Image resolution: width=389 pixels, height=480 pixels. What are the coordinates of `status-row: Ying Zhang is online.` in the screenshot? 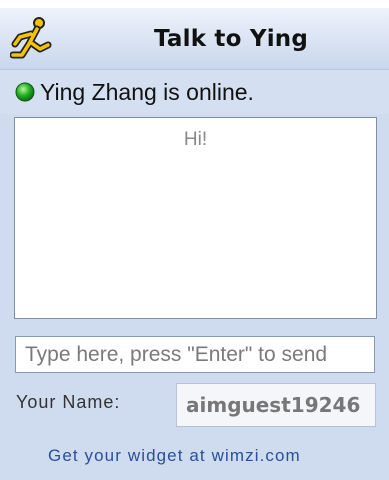 It's located at (194, 92).